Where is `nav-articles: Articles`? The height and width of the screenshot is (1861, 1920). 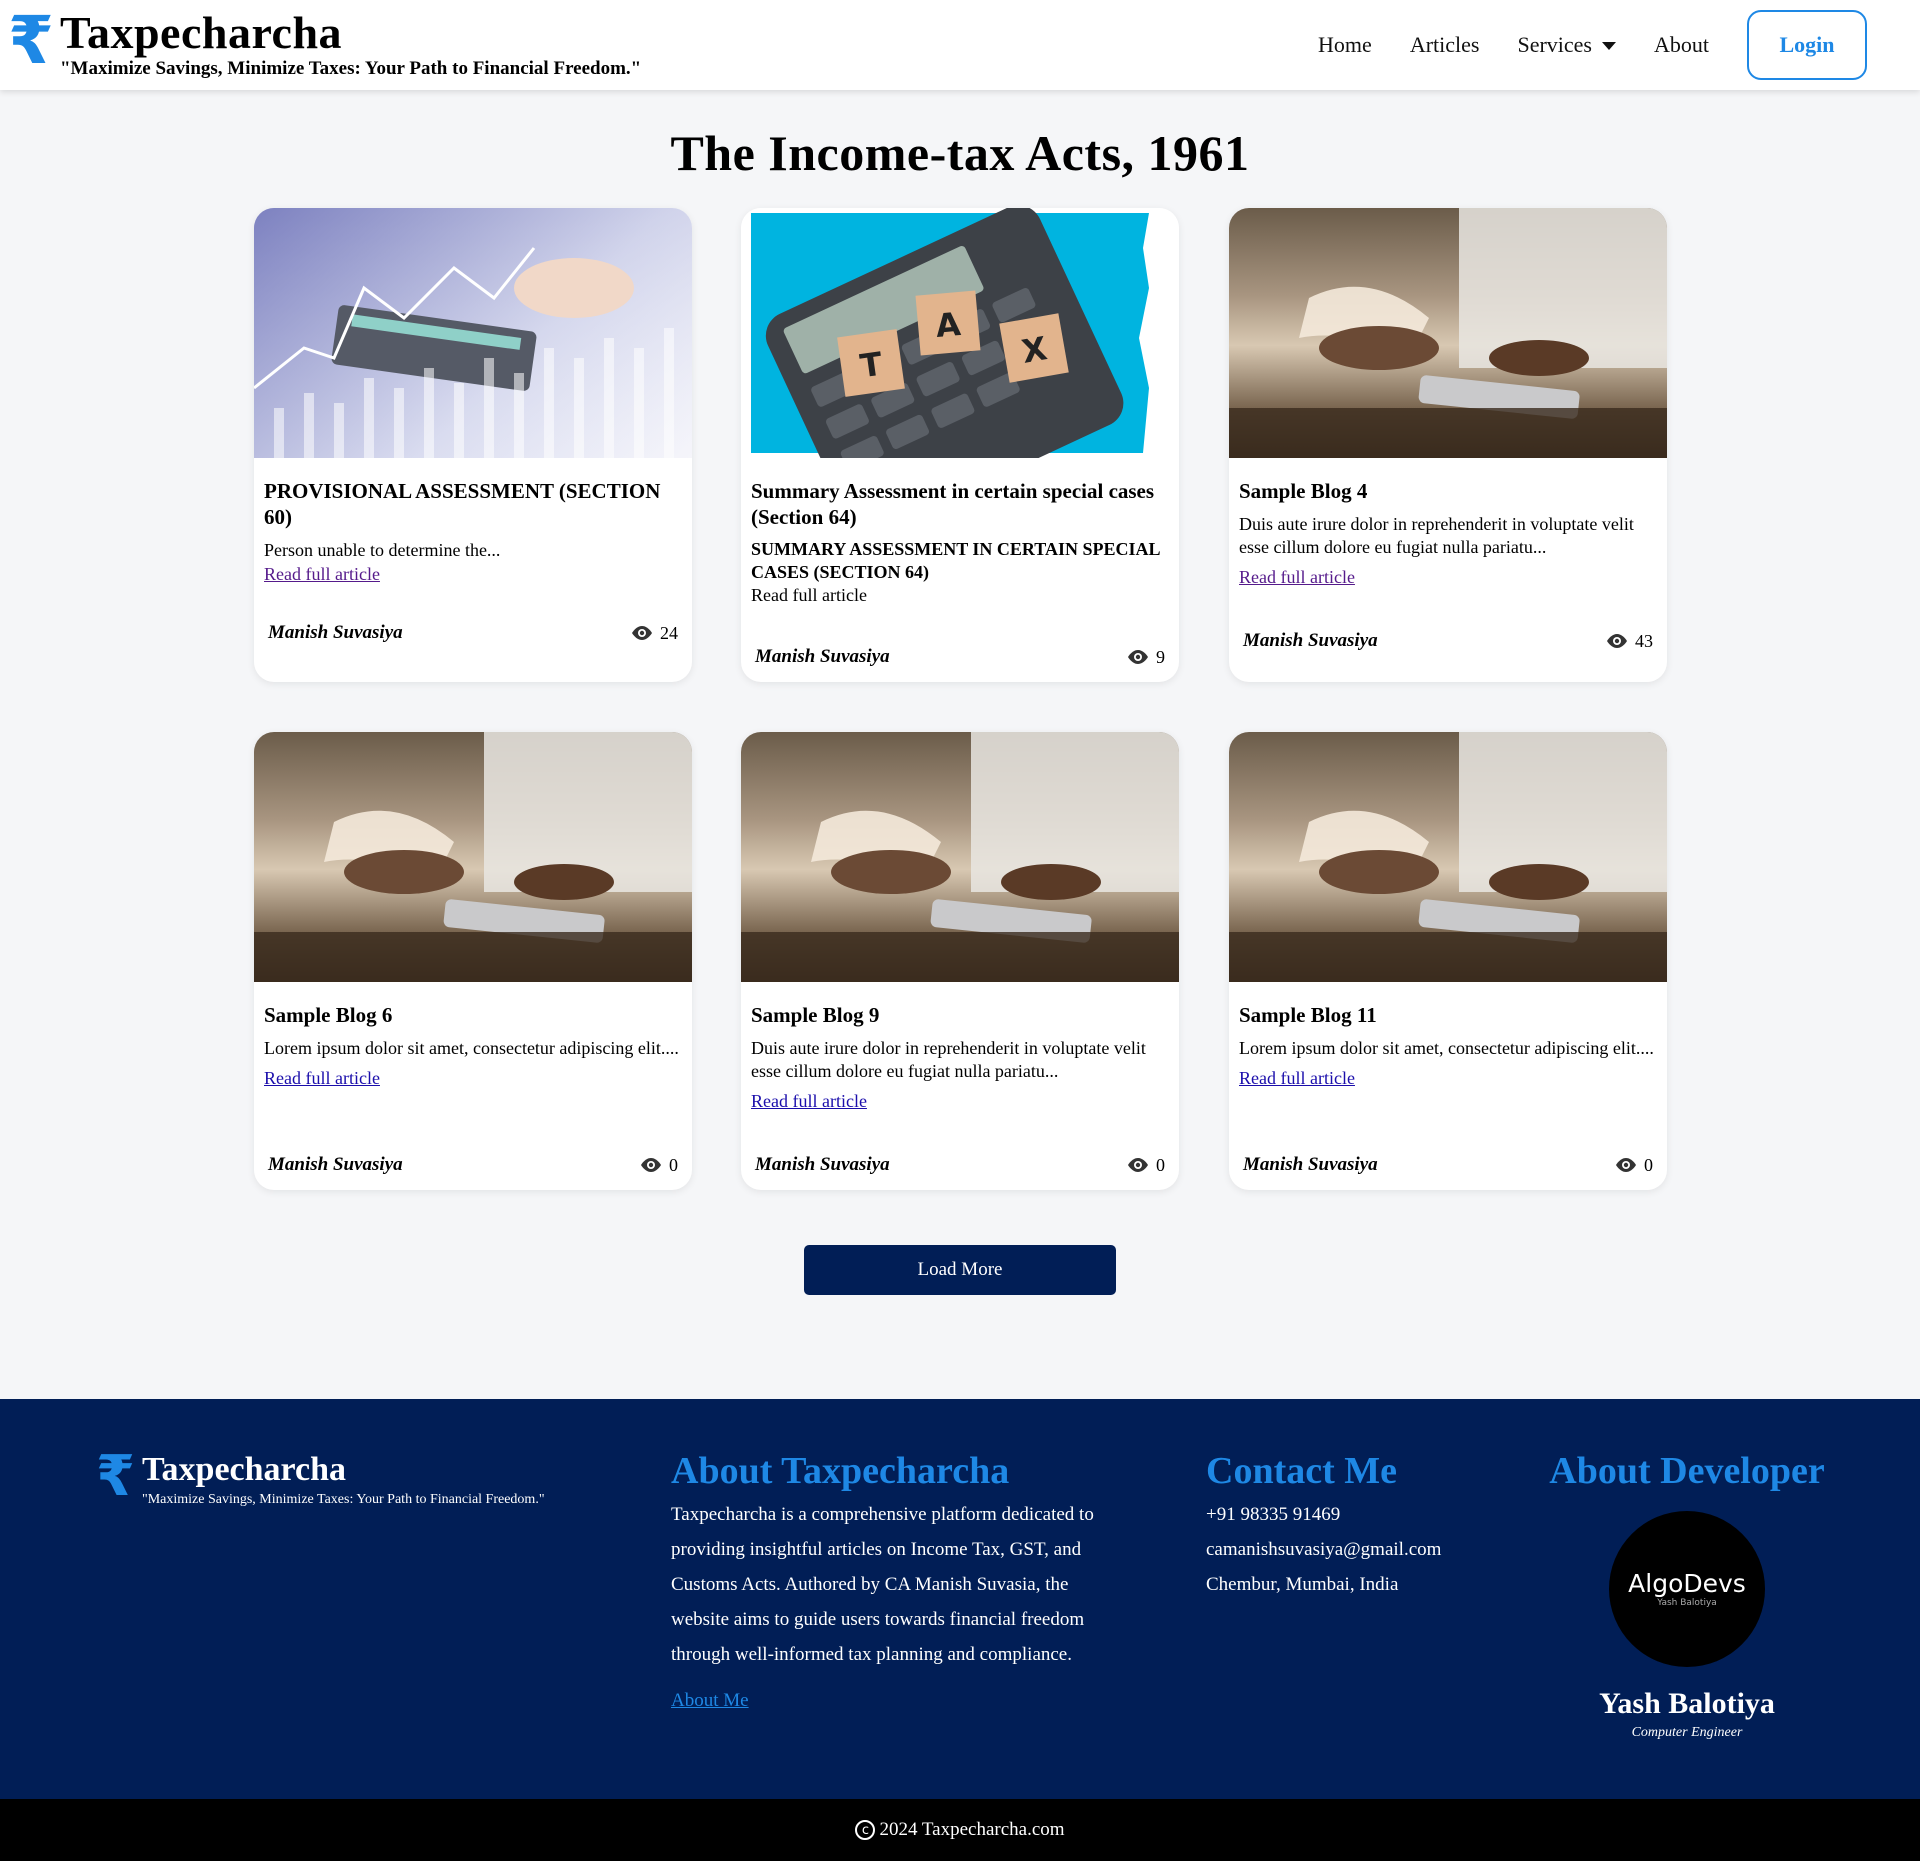 nav-articles: Articles is located at coordinates (1445, 45).